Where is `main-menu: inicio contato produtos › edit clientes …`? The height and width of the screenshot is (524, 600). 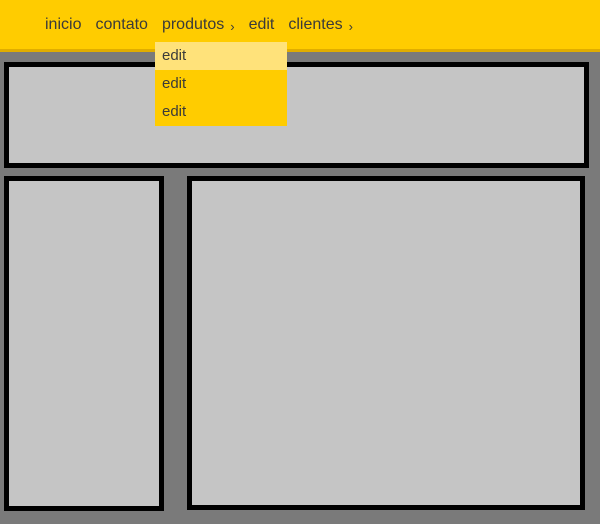 main-menu: inicio contato produtos › edit clientes … is located at coordinates (206, 25).